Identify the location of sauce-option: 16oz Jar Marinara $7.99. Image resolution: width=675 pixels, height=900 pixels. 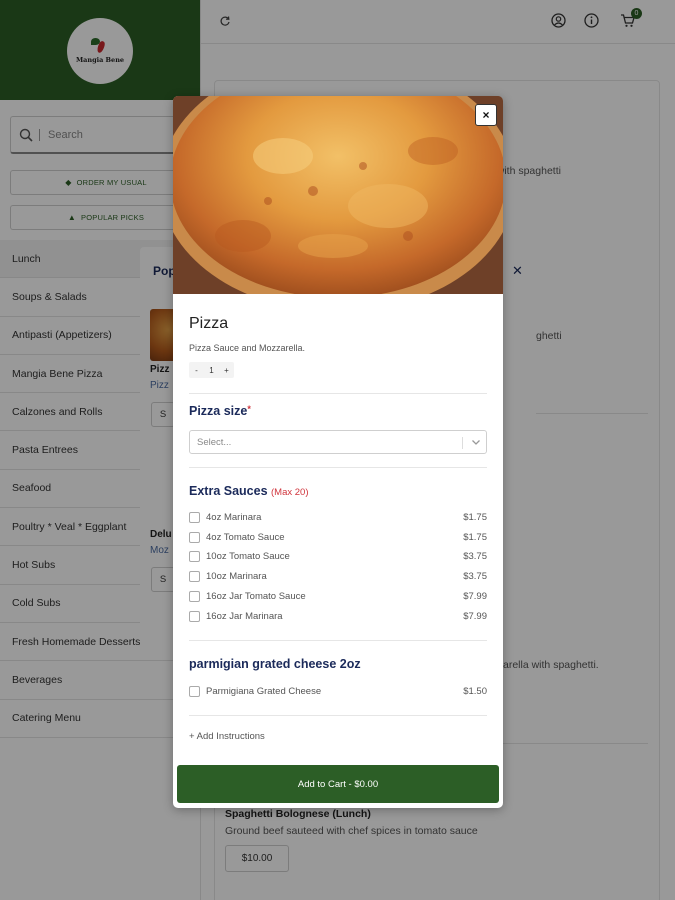
(338, 616).